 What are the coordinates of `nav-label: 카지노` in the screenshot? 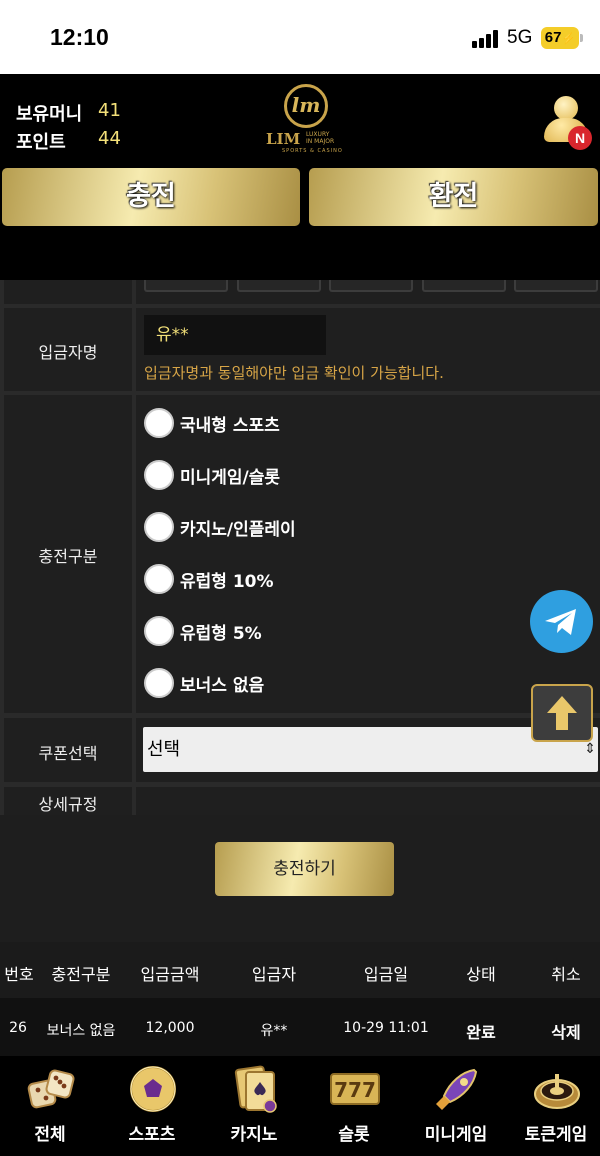 It's located at (254, 1135).